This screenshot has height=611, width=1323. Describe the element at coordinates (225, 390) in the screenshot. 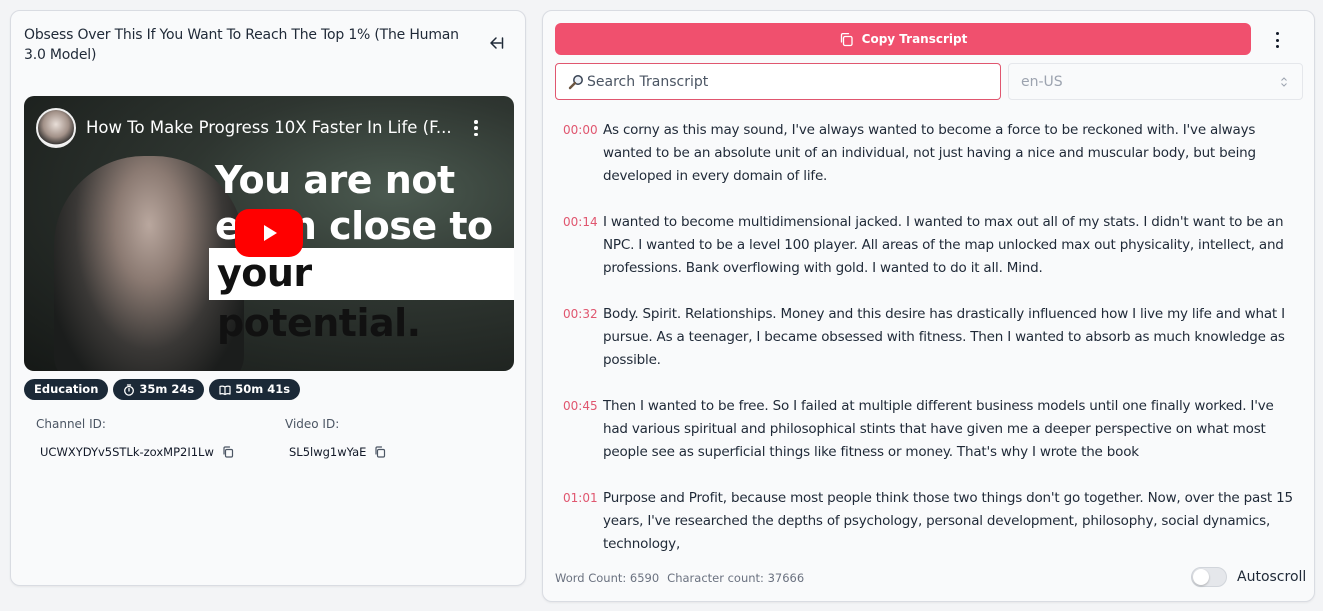

I see `book-icon` at that location.